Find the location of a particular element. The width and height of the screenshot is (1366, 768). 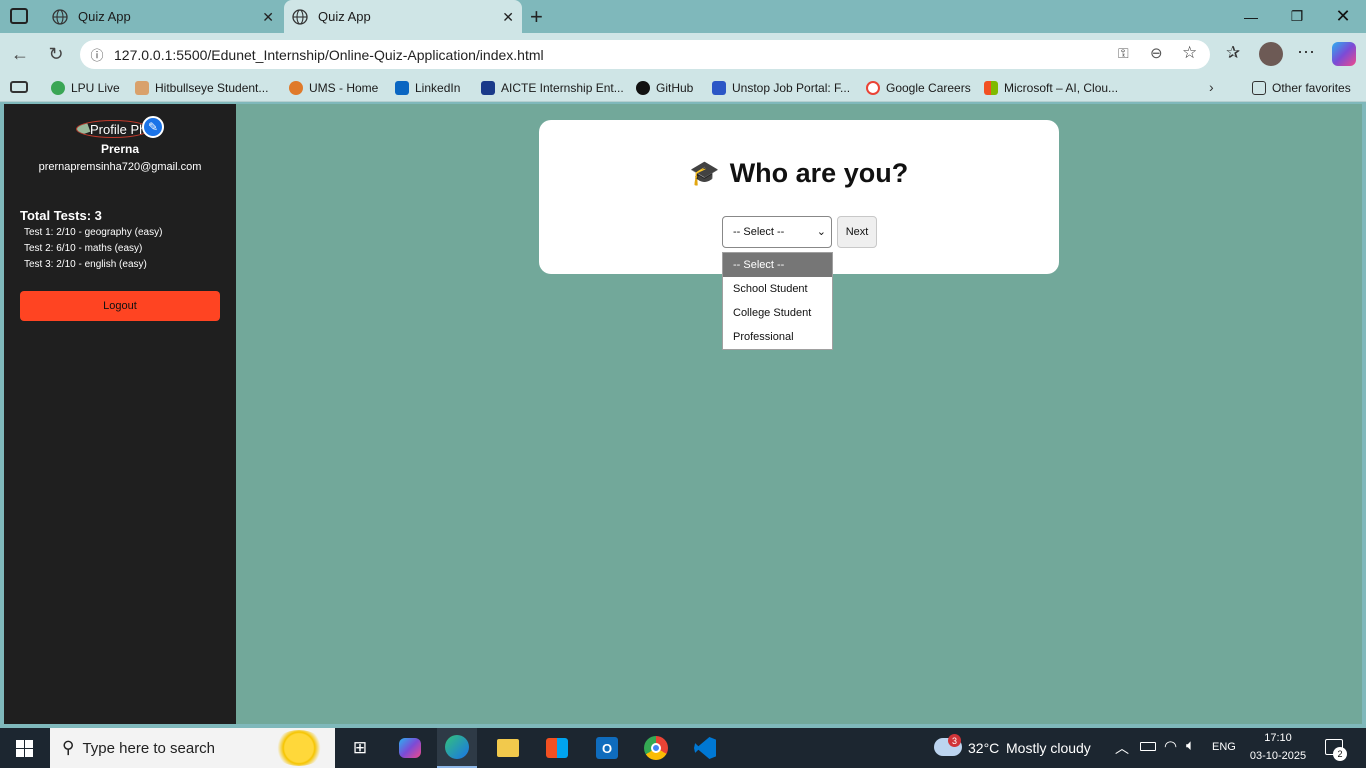

outlook-icon: O is located at coordinates (607, 748).